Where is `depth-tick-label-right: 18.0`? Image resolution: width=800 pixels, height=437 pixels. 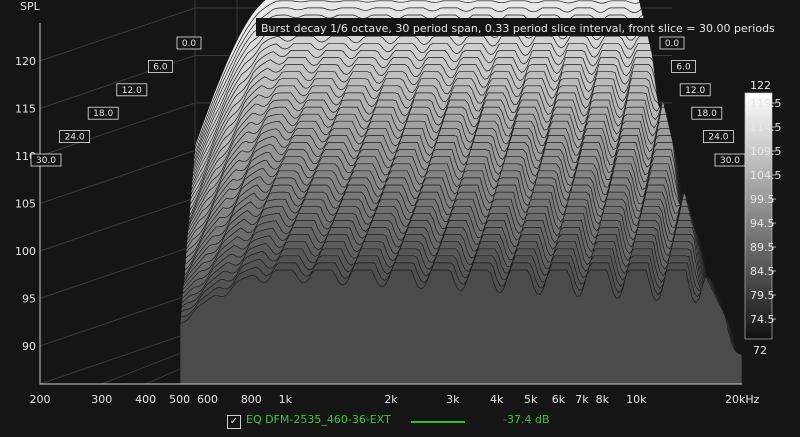
depth-tick-label-right: 18.0 is located at coordinates (707, 114).